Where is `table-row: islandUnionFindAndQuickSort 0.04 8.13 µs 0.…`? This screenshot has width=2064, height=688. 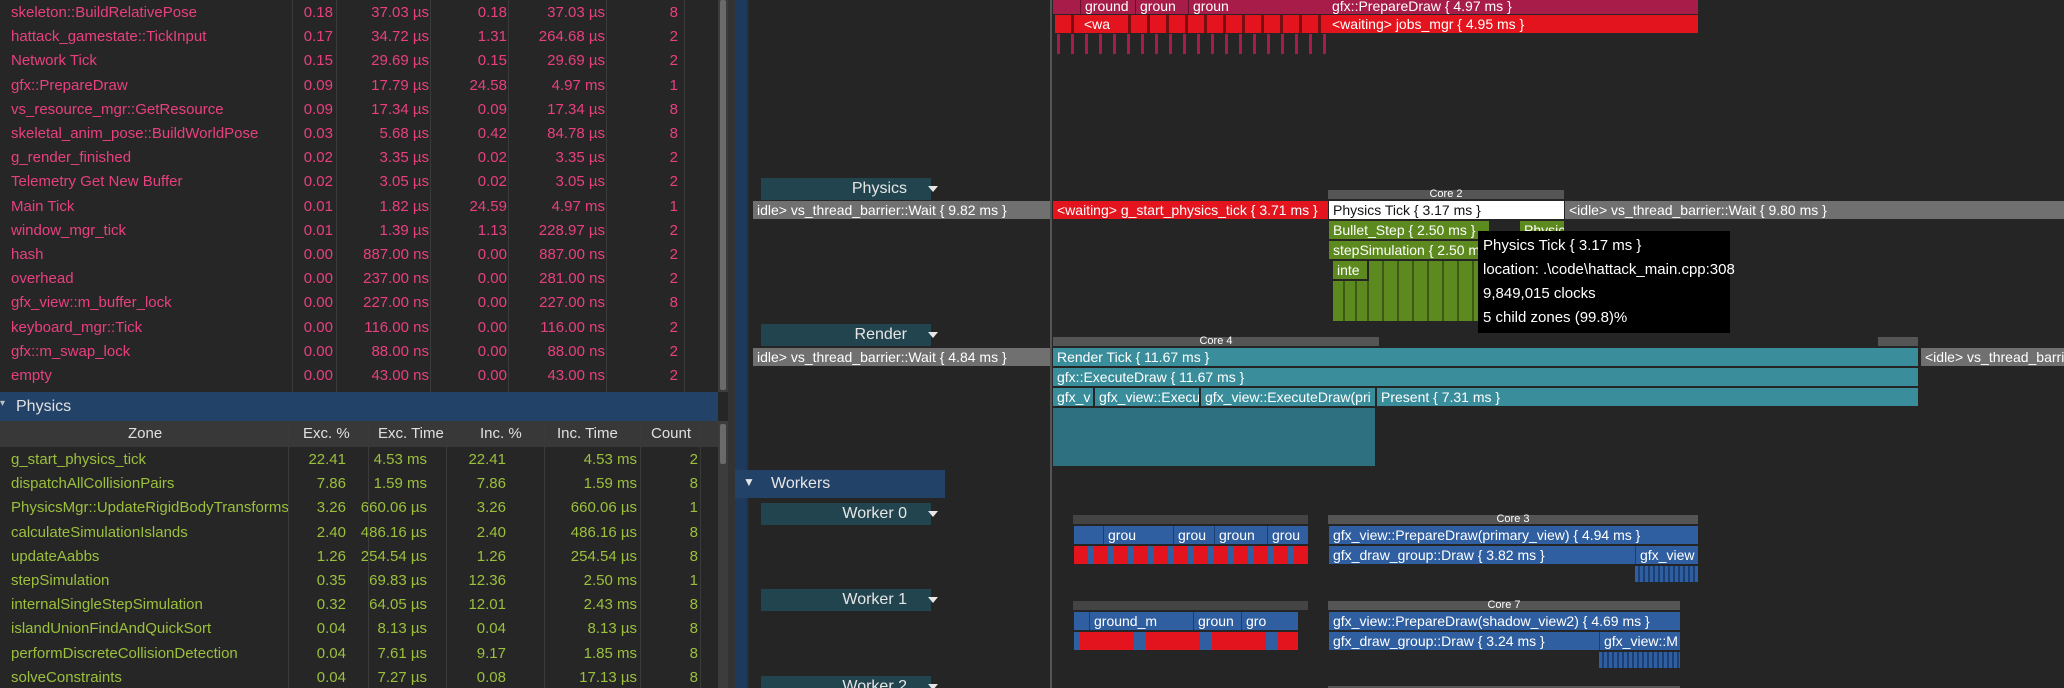
table-row: islandUnionFindAndQuickSort 0.04 8.13 µs 0.… is located at coordinates (359, 628).